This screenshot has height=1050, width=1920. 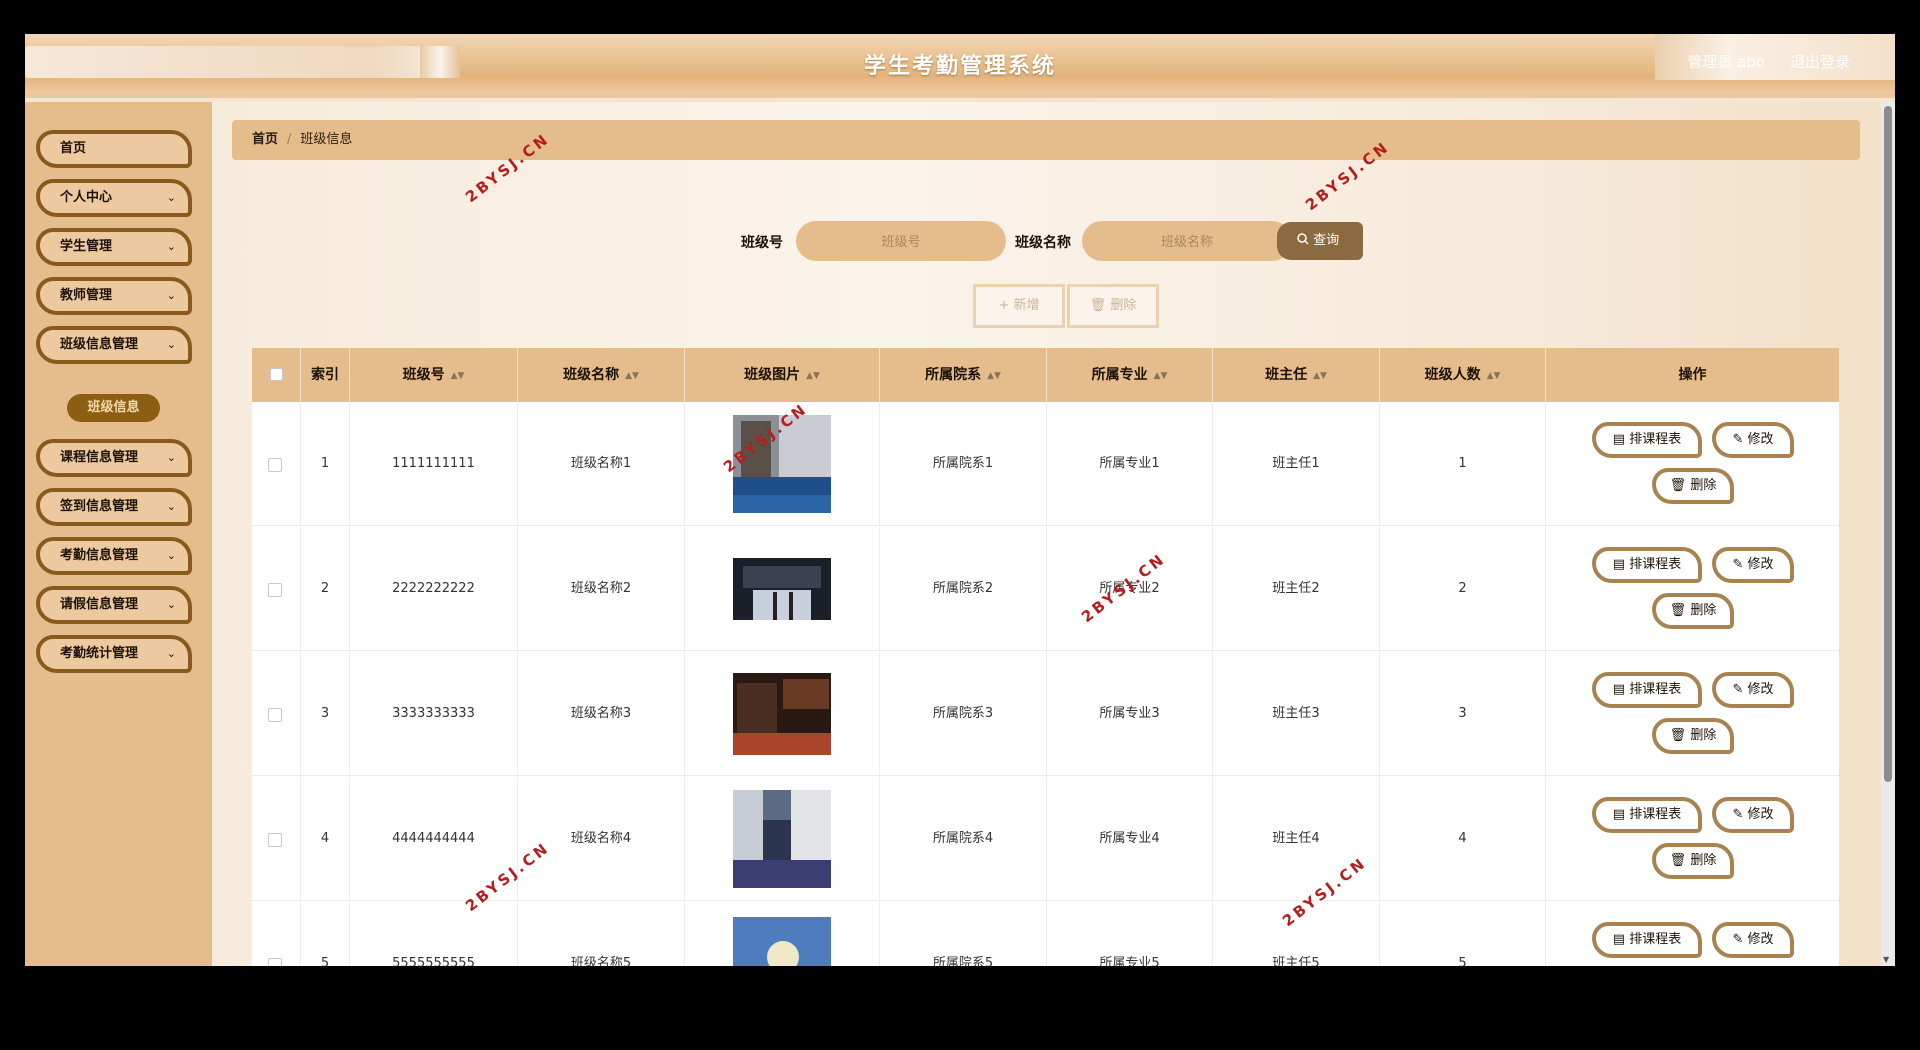 What do you see at coordinates (113, 408) in the screenshot?
I see `sidebar-subitem-class-info: 班级信息` at bounding box center [113, 408].